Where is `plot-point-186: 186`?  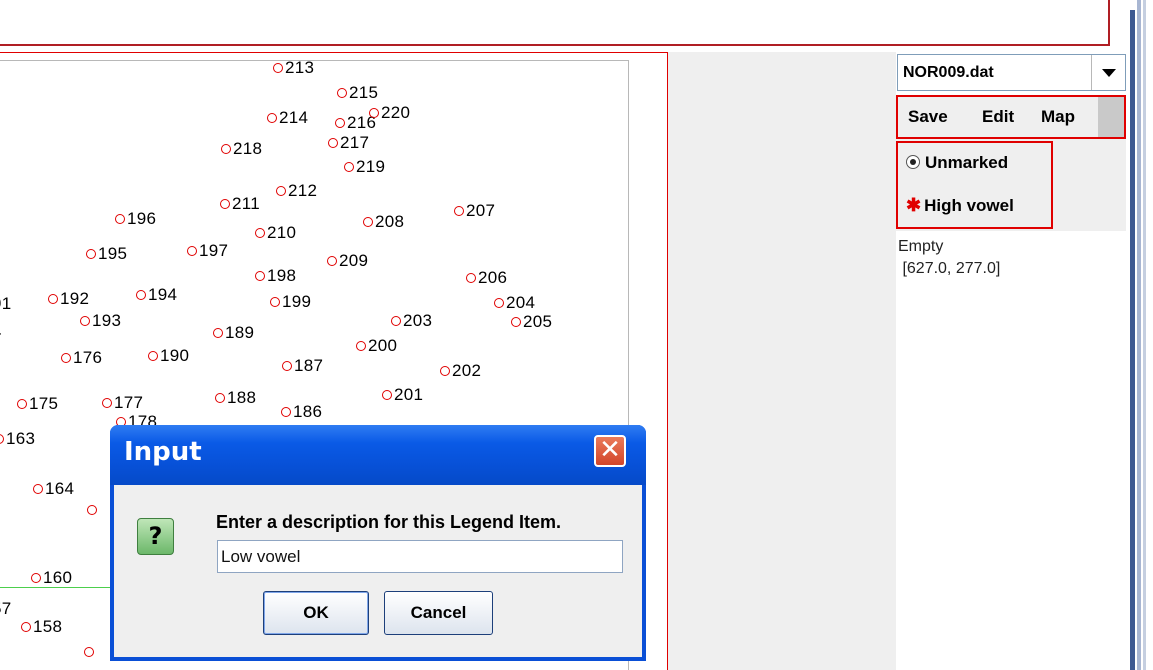
plot-point-186: 186 is located at coordinates (301, 411).